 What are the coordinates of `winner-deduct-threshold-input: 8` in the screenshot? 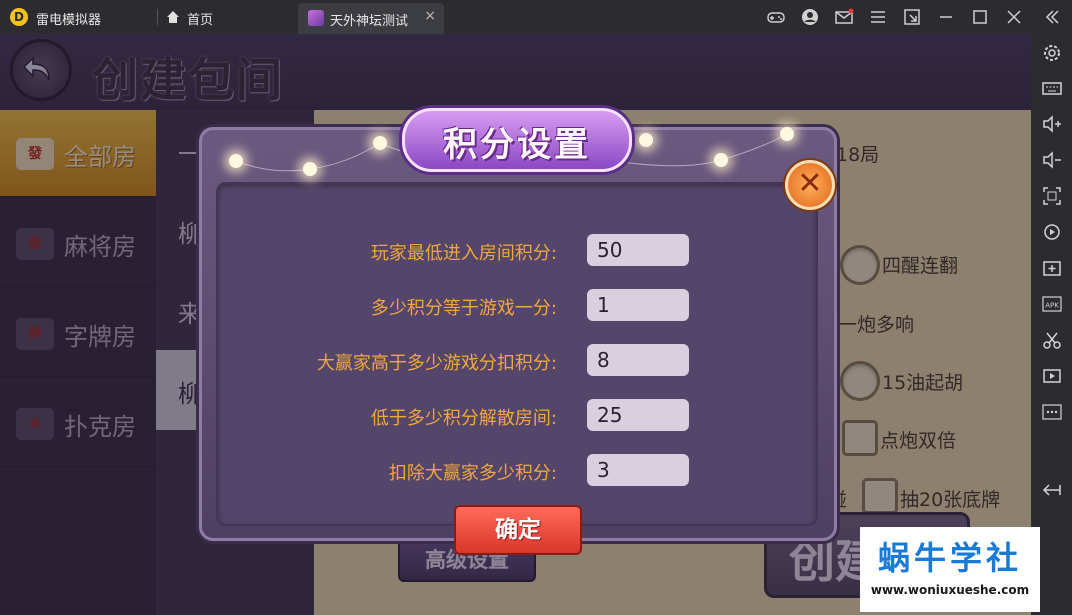 It's located at (638, 360).